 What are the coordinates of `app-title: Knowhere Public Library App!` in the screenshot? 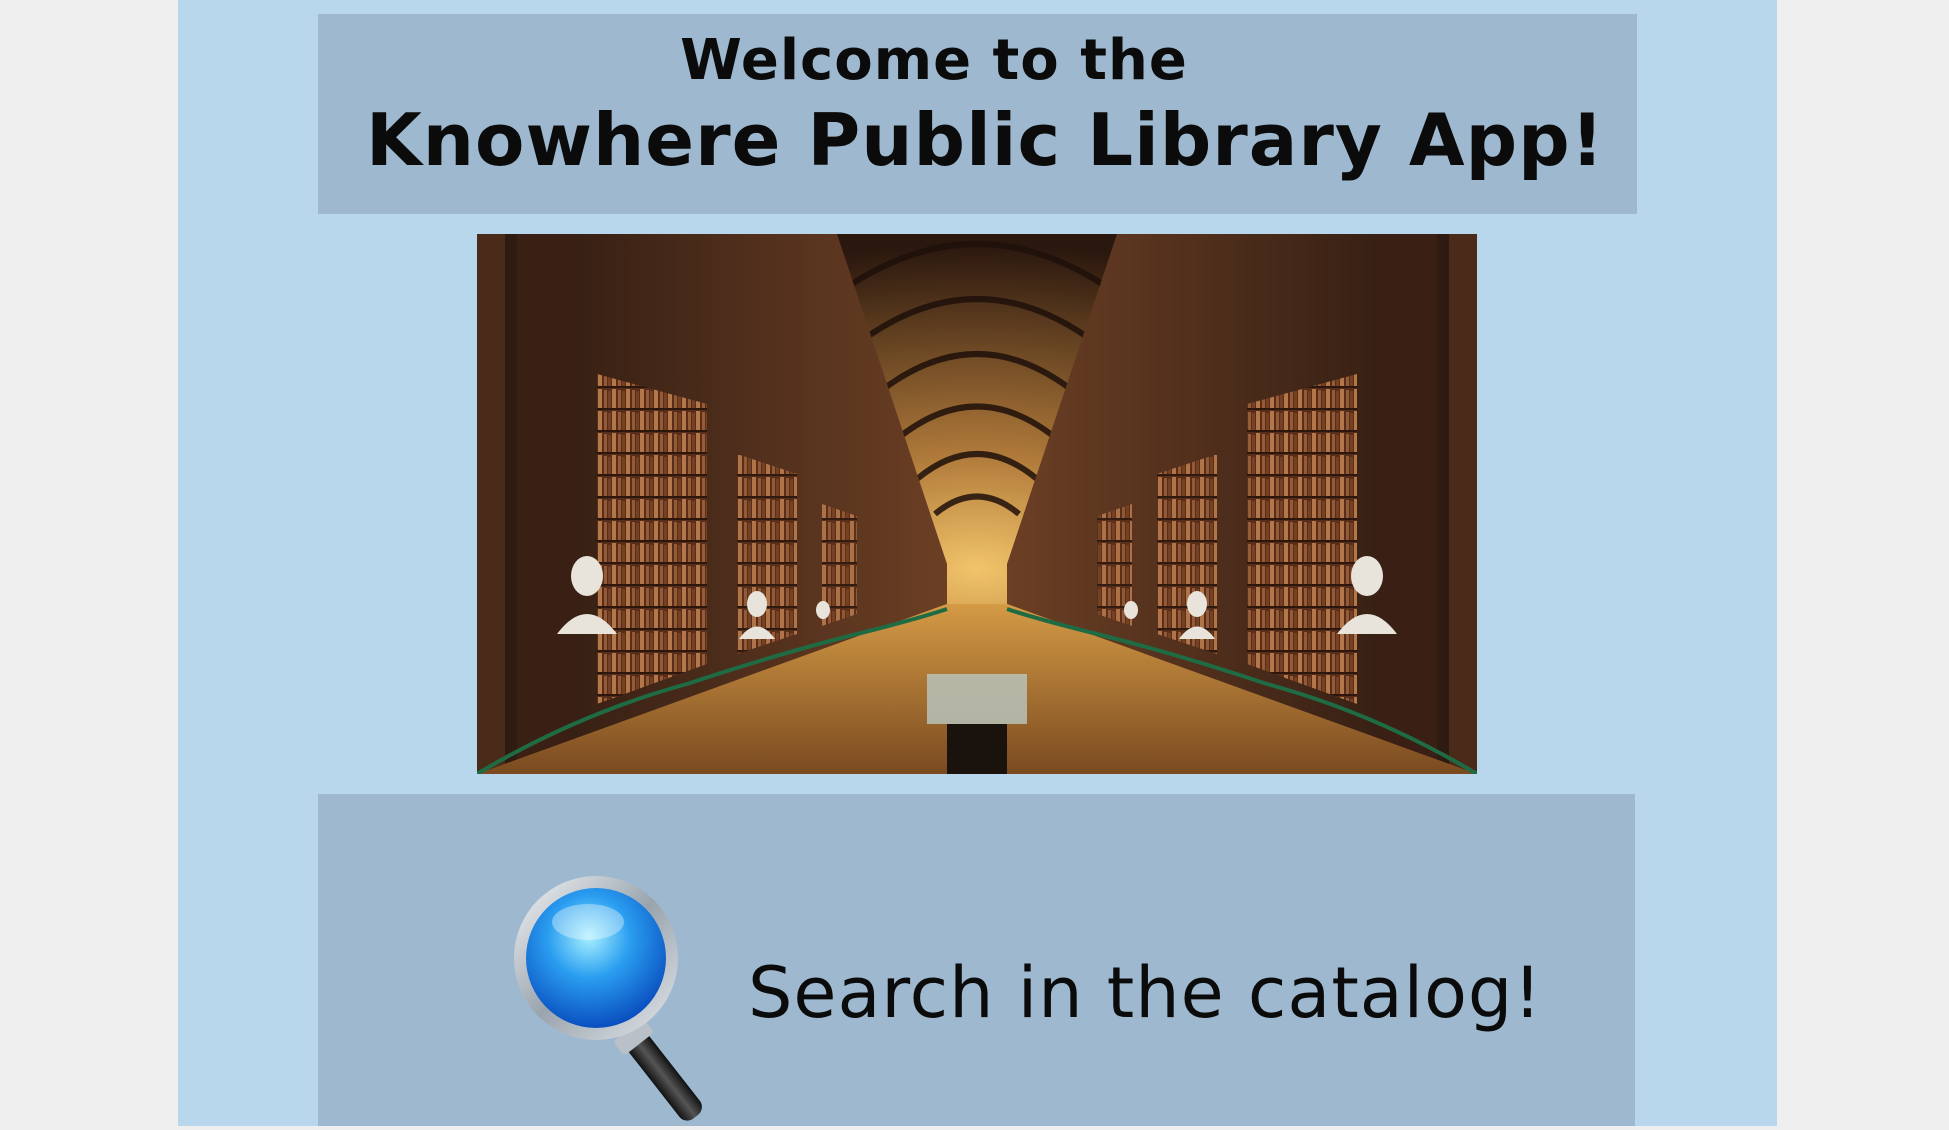 It's located at (985, 140).